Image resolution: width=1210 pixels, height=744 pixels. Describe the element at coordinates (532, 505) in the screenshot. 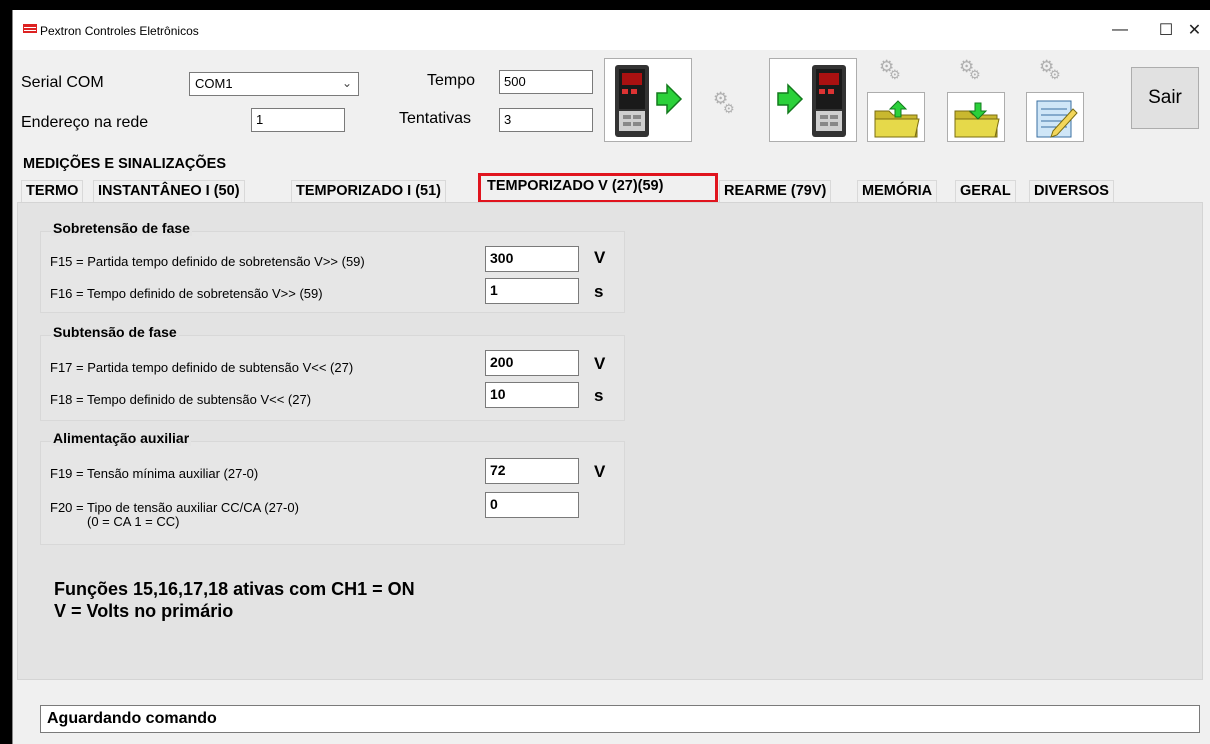

I see `f20-input: 0` at that location.